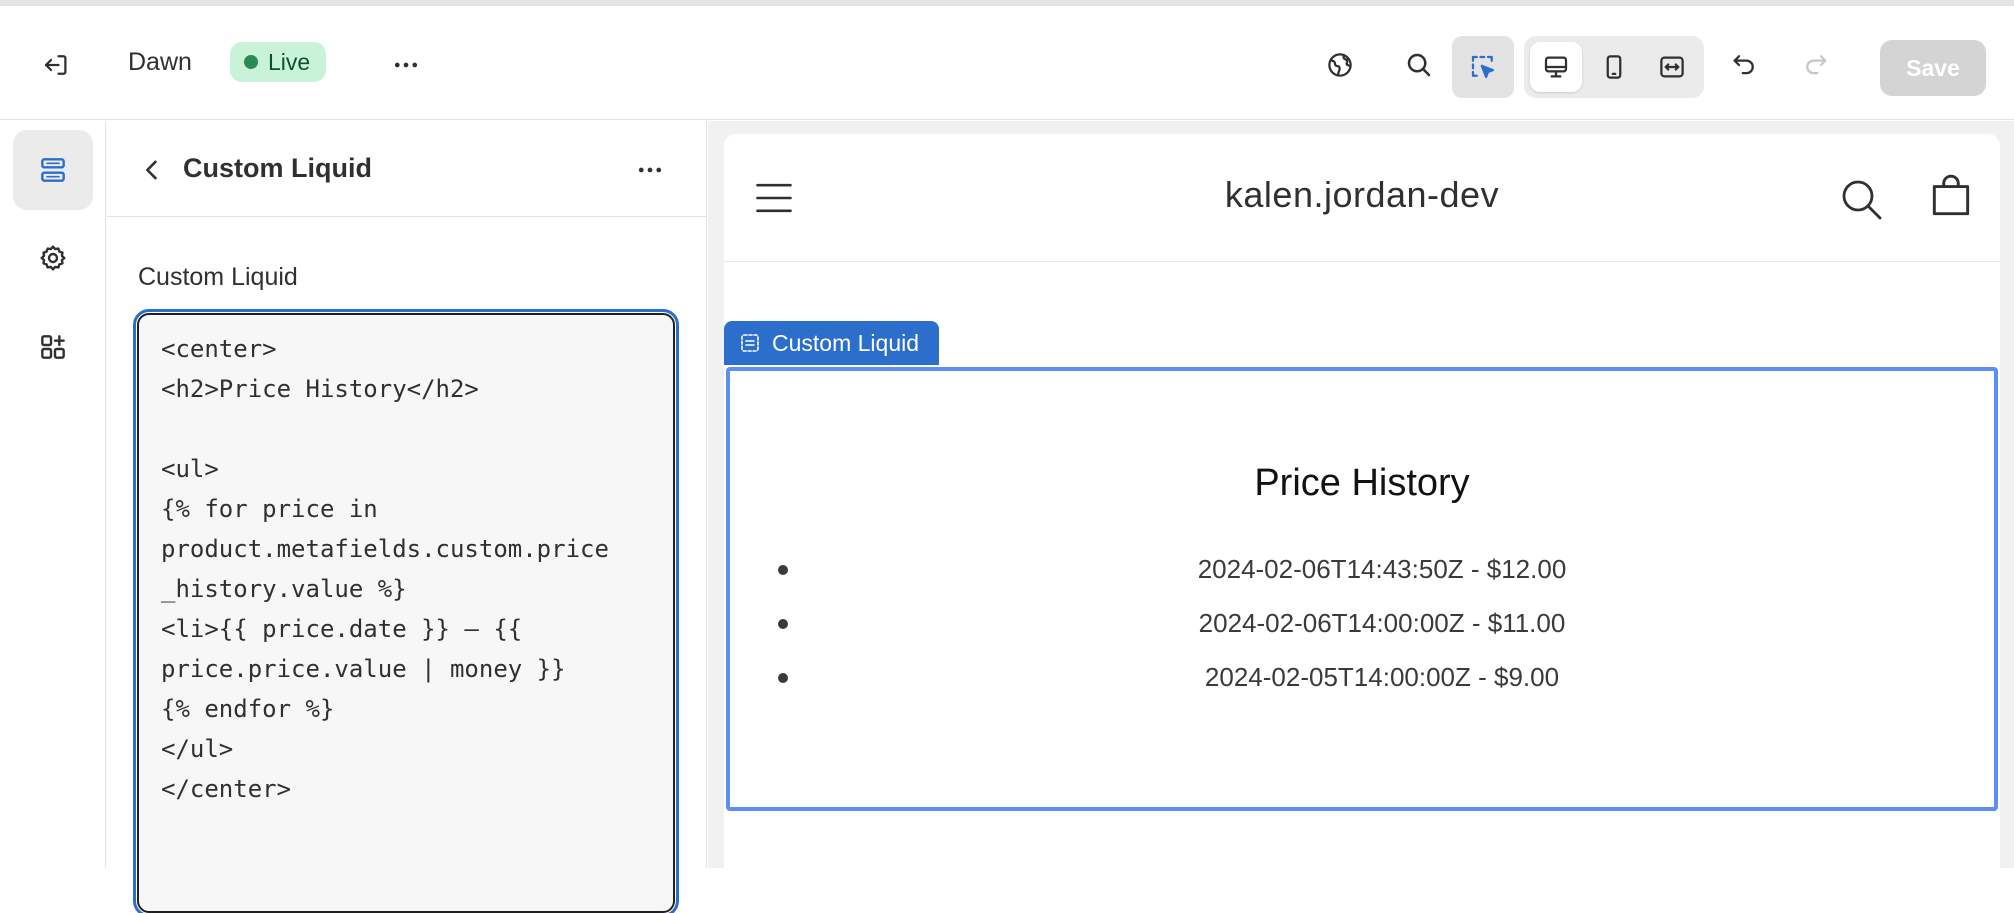 The width and height of the screenshot is (2014, 913). I want to click on theme-name: Dawn, so click(160, 62).